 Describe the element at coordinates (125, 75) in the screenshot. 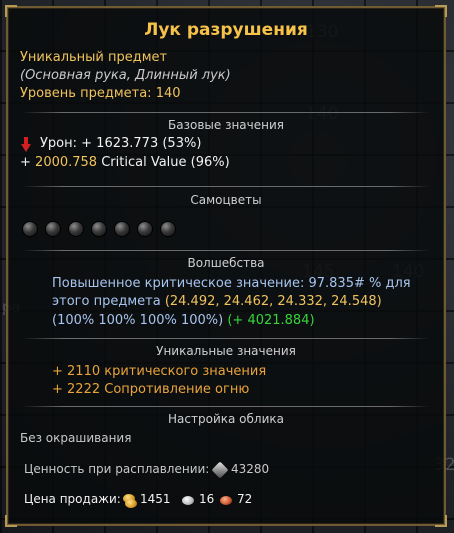

I see `item-type: (Основная рука, Длинный лук)` at that location.